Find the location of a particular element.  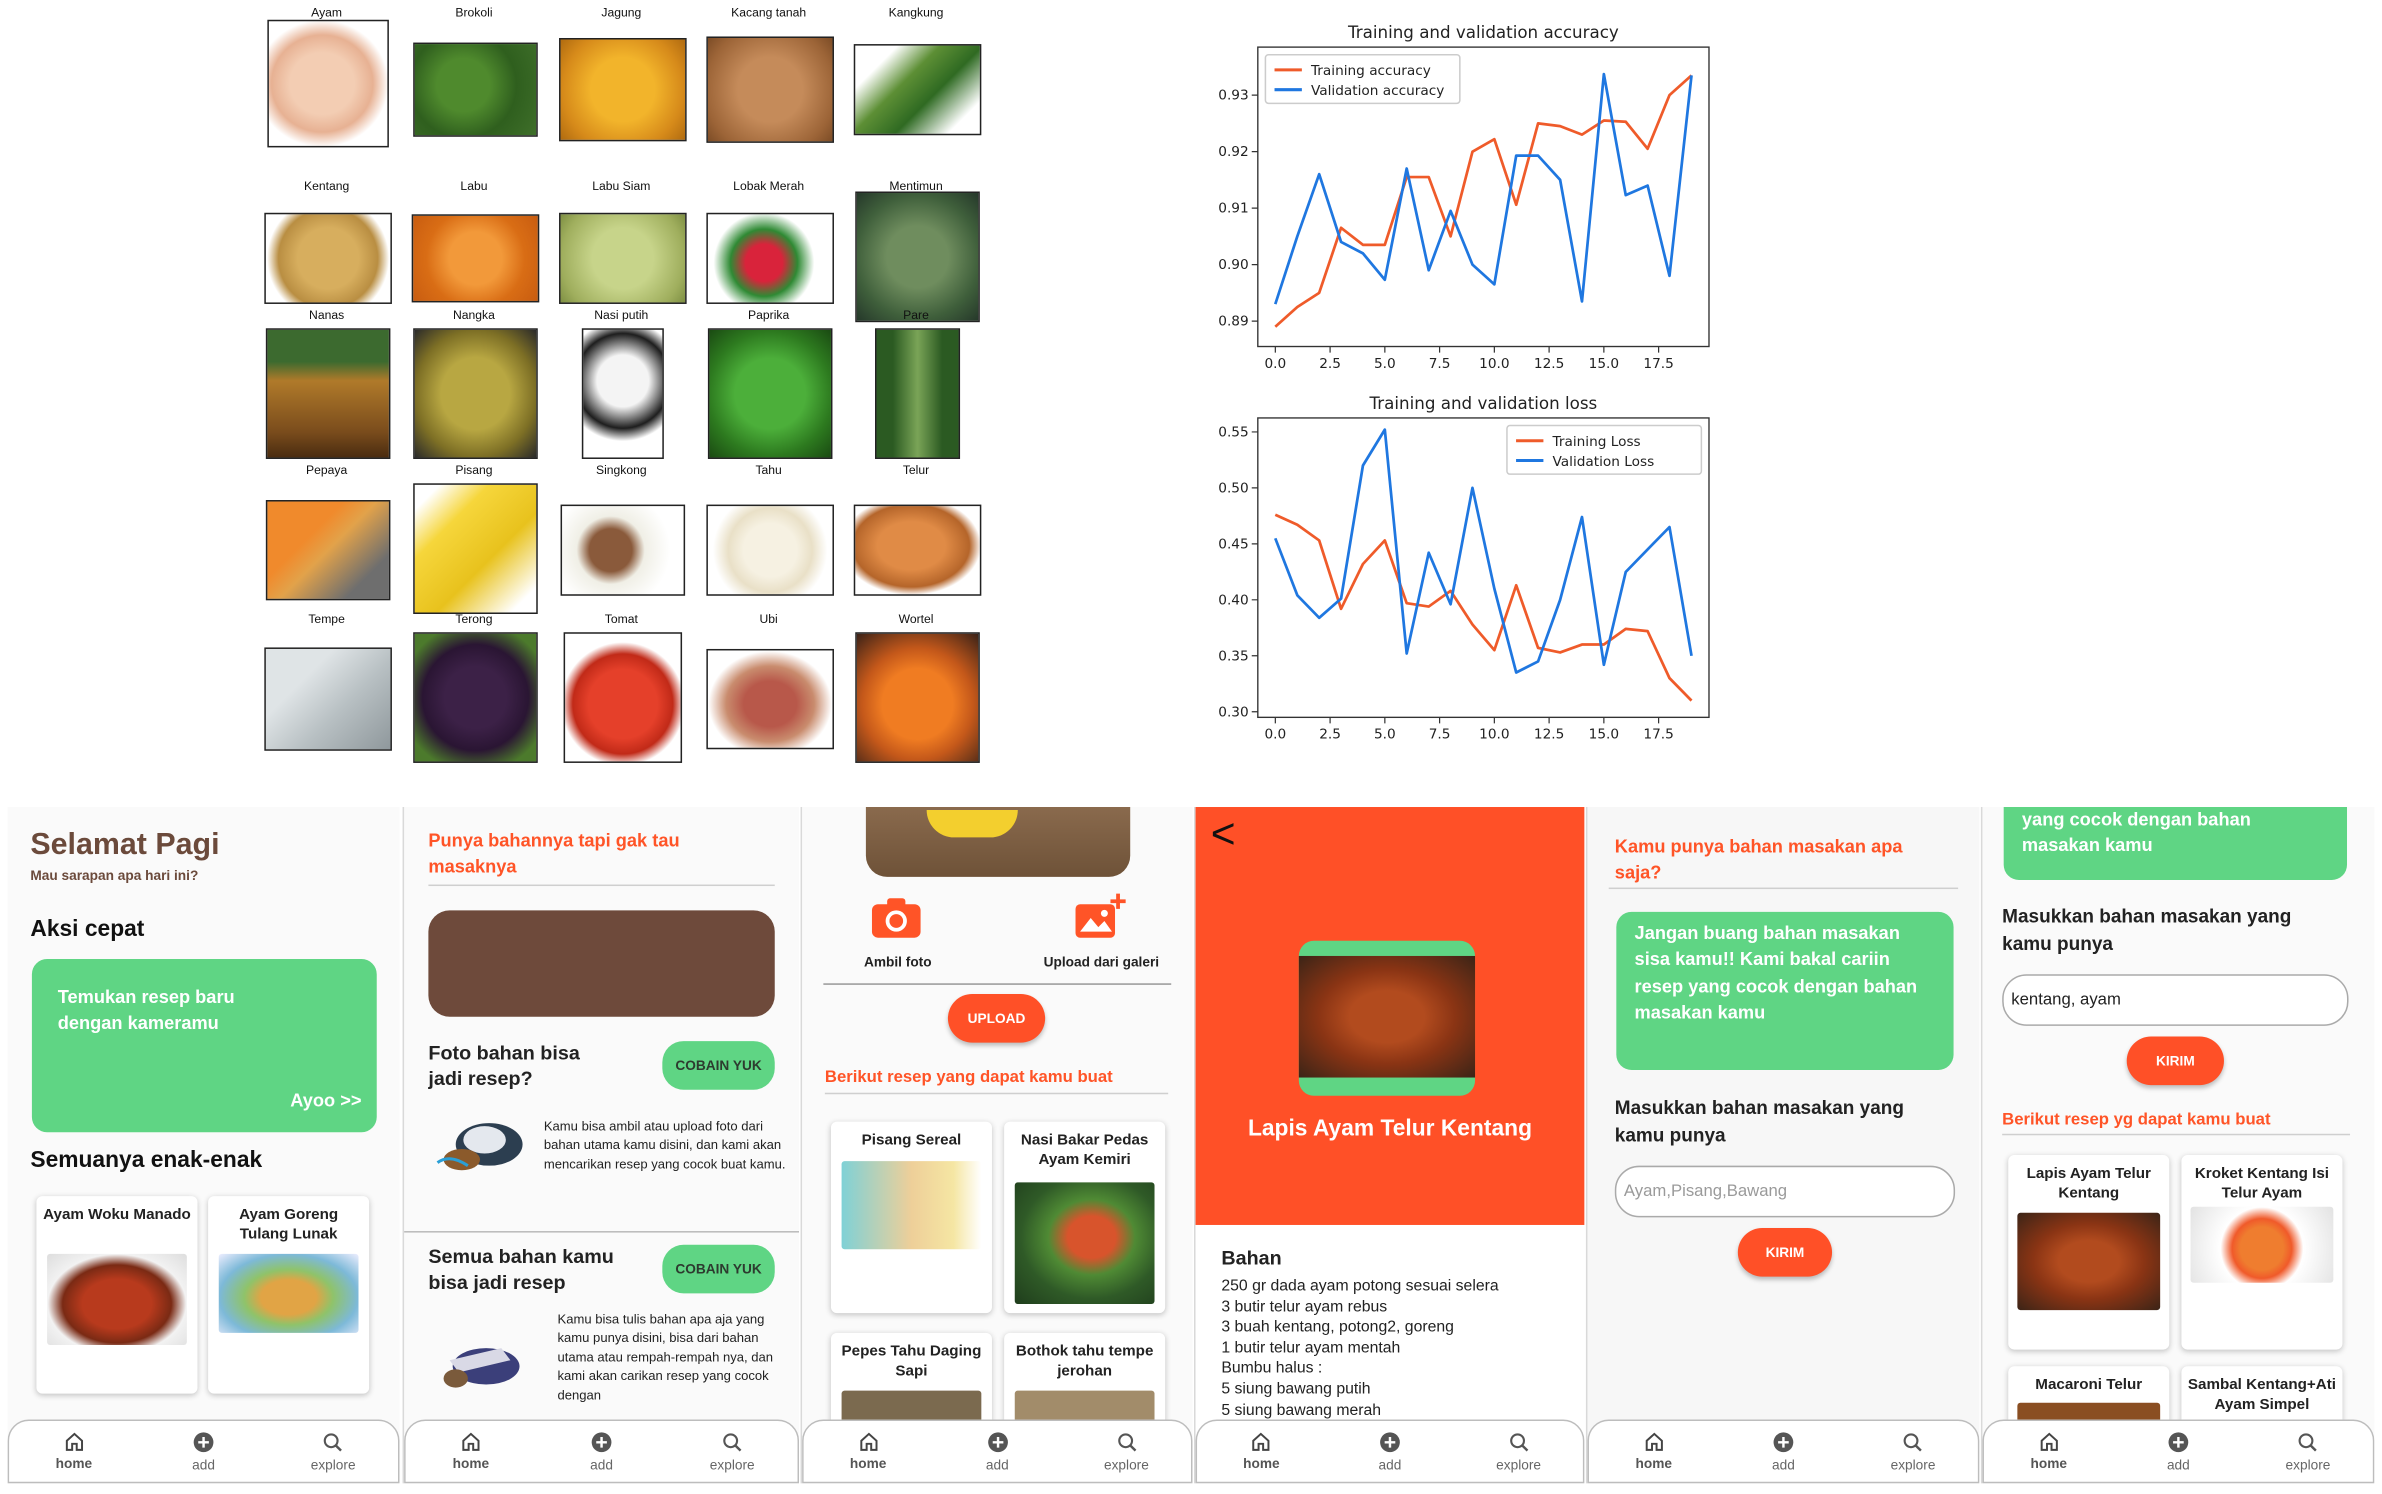

ingredient-input: kentang, ayam is located at coordinates (2175, 1000).